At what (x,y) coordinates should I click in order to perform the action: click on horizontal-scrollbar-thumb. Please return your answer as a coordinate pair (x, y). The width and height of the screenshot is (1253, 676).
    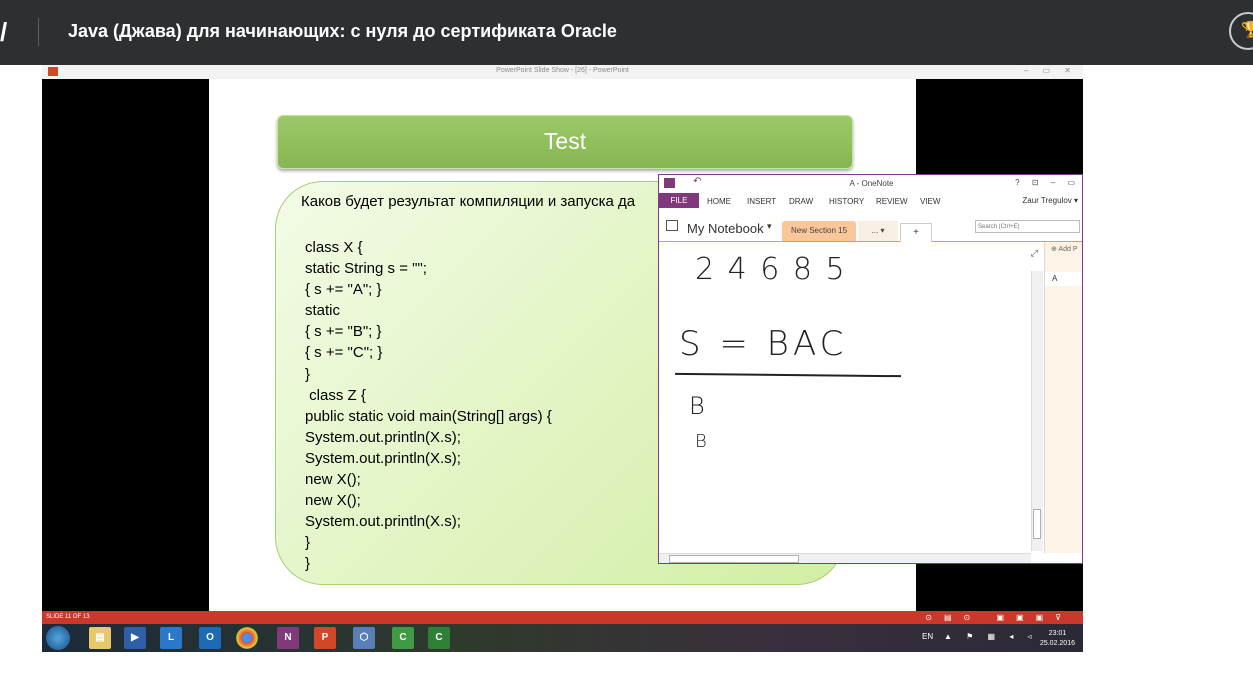
    Looking at the image, I should click on (734, 559).